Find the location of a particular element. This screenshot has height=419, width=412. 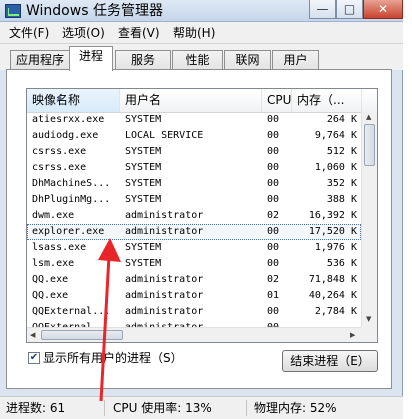

process-row: QQ.exe administrator 01 40,264 K is located at coordinates (194, 296).